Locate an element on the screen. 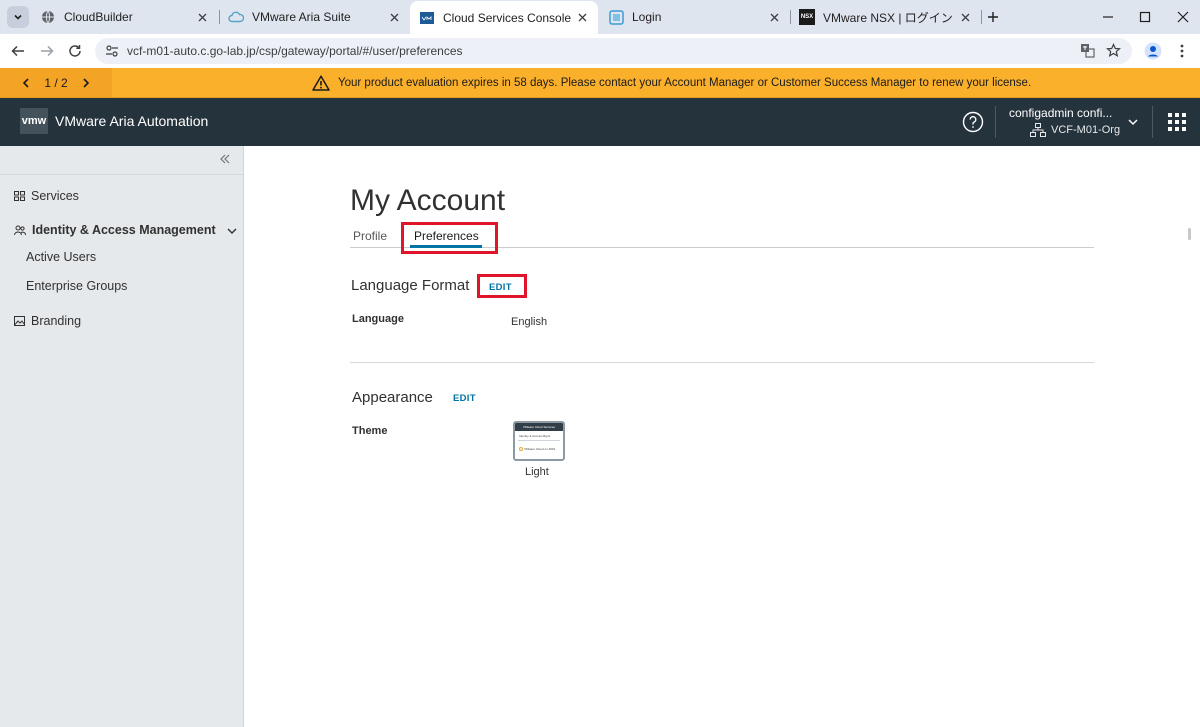 The image size is (1200, 727). sidebar-item-services: Services is located at coordinates (46, 196).